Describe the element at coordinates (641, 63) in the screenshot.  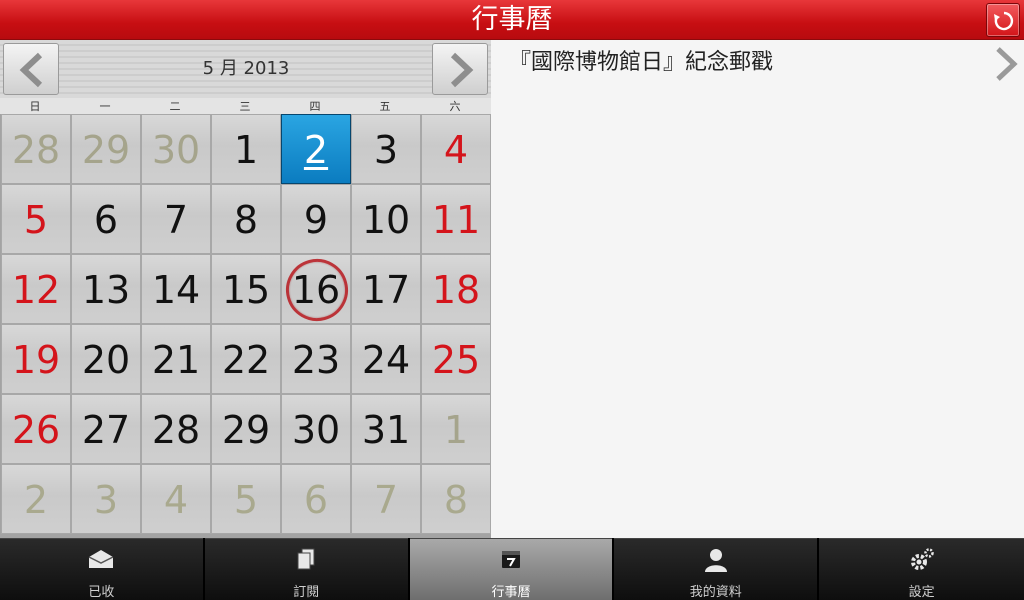
I see `event-title: 『國際博物館日』紀念郵戳` at that location.